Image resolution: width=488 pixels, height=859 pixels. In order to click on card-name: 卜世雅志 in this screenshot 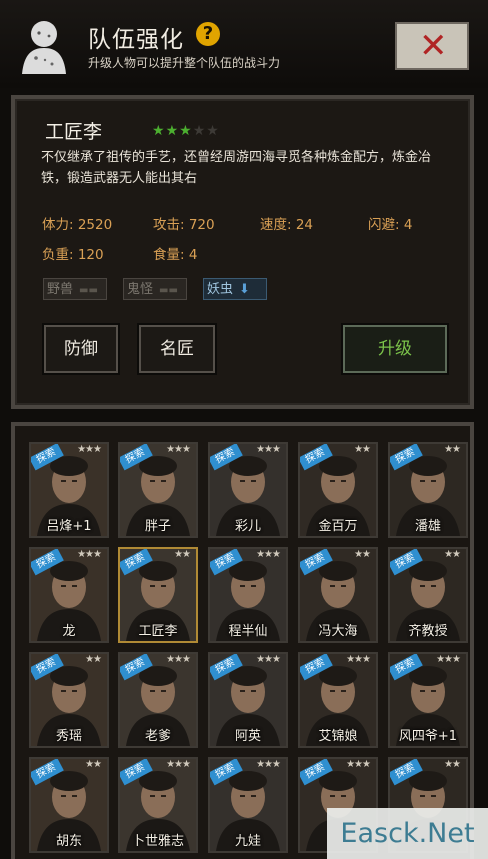, I will do `click(157, 841)`.